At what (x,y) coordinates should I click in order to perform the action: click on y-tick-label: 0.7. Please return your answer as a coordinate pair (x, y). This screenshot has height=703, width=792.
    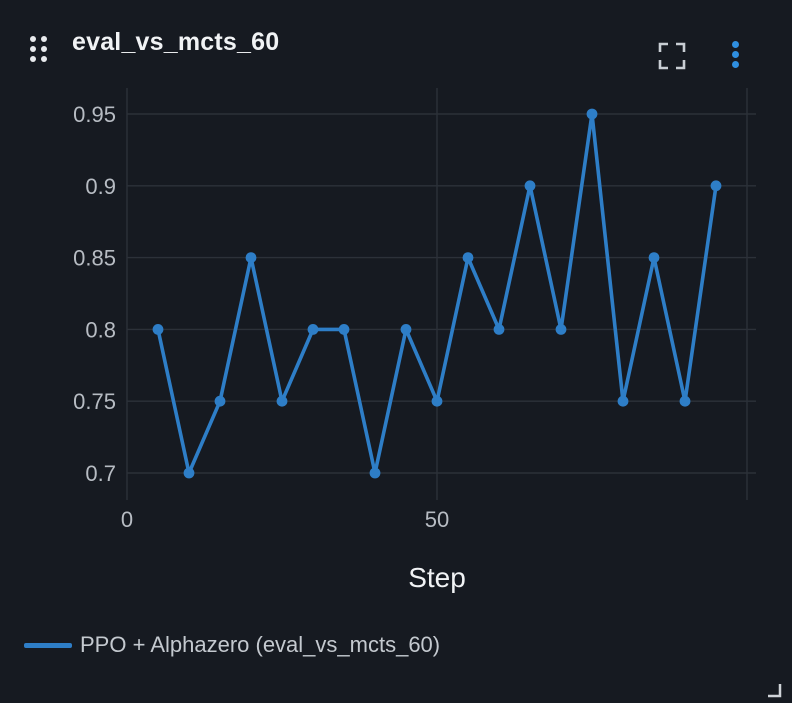
    Looking at the image, I should click on (100, 473).